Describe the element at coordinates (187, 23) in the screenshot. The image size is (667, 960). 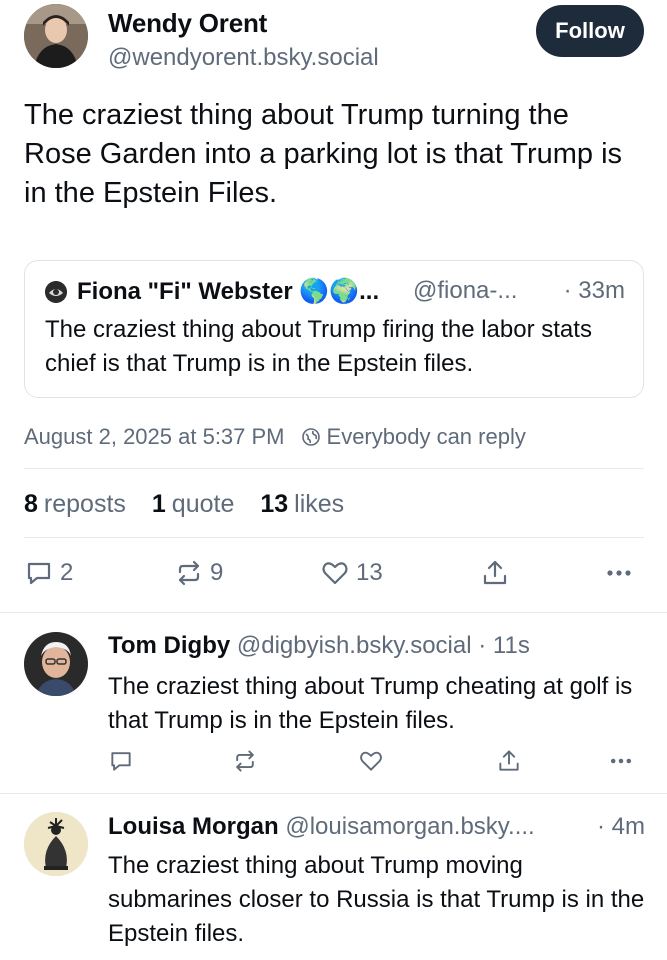
I see `author-name: Wendy Orent` at that location.